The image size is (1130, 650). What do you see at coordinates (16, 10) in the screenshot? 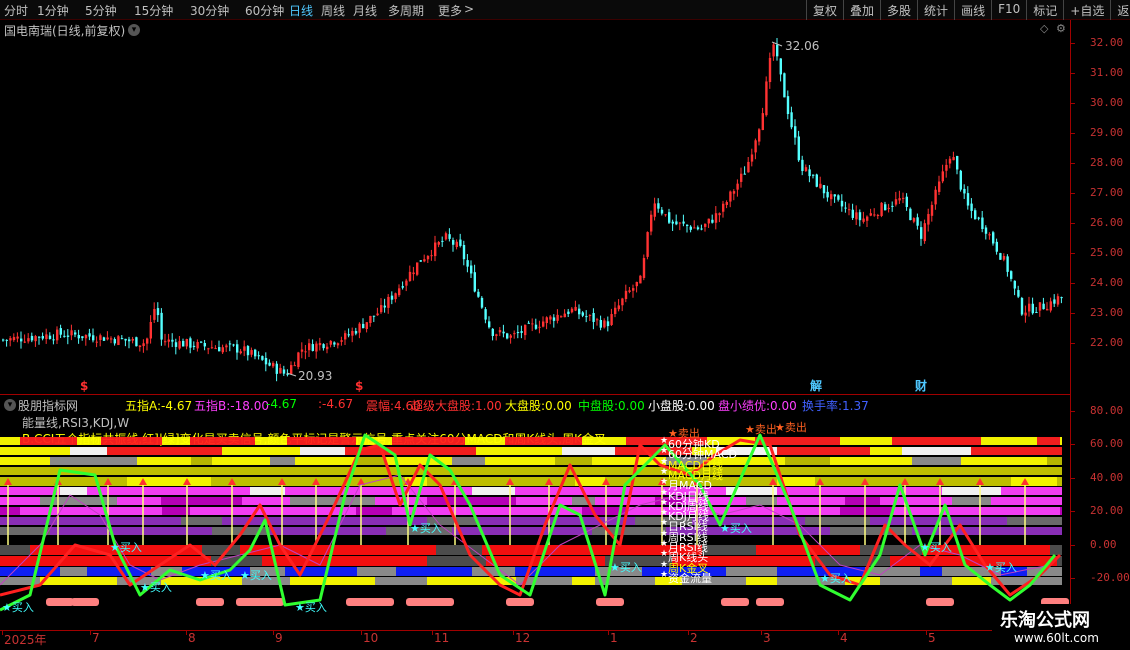
I see `period-tab-fenshi: 分时` at bounding box center [16, 10].